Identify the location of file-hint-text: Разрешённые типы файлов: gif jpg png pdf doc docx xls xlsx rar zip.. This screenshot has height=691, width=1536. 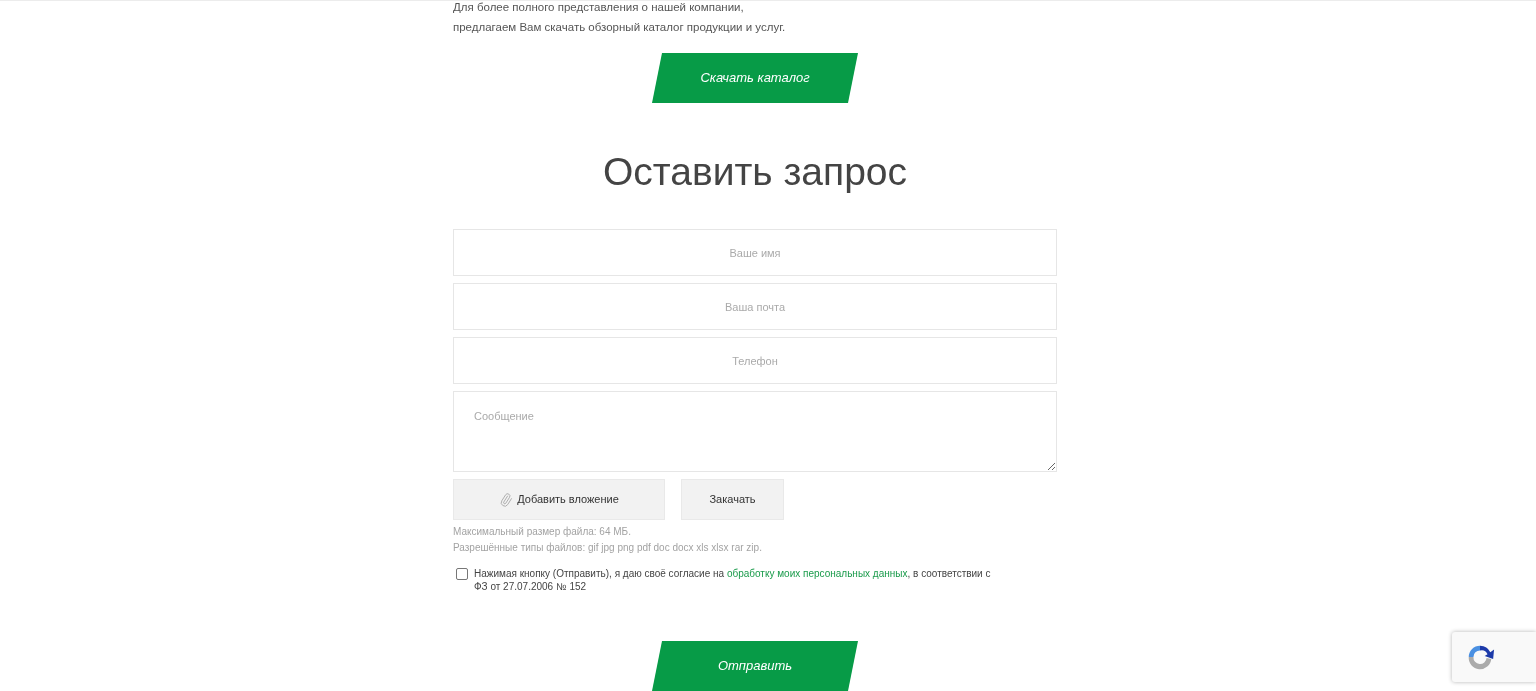
(608, 548).